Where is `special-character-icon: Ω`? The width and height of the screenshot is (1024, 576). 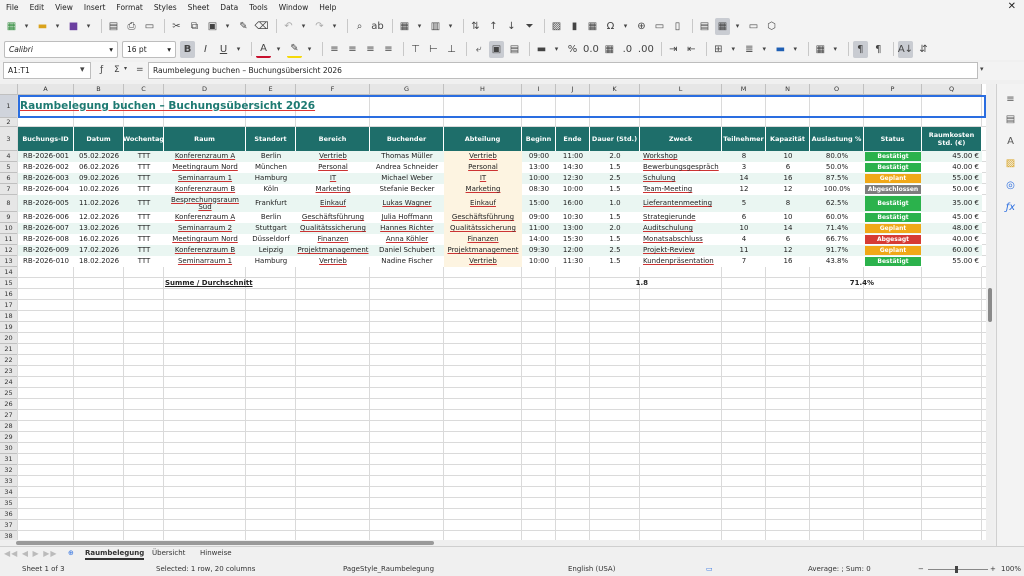
special-character-icon: Ω is located at coordinates (610, 26).